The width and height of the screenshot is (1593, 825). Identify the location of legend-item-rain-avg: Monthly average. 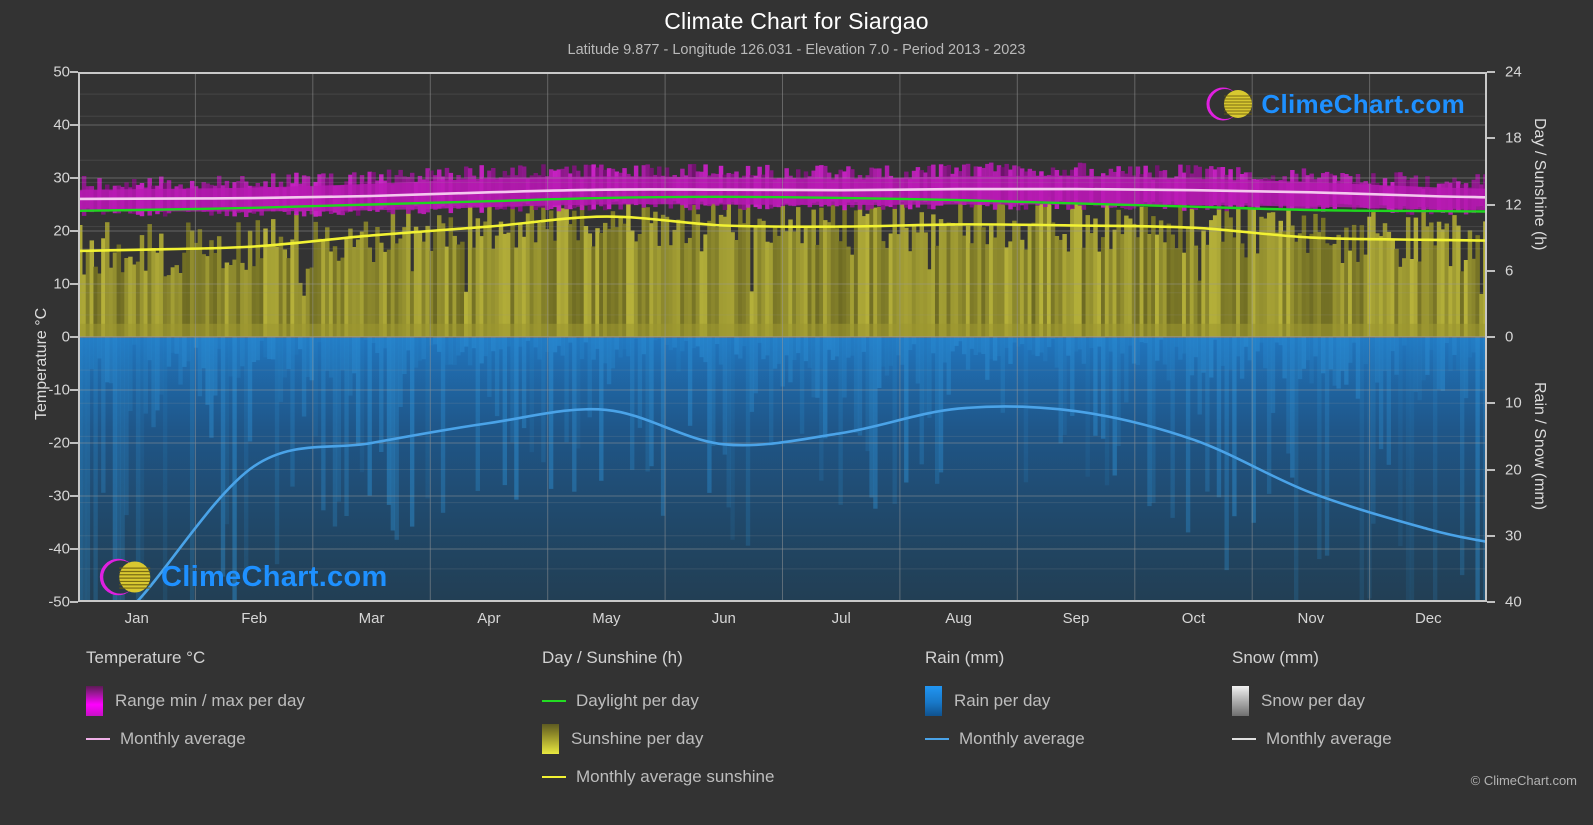
(1005, 739).